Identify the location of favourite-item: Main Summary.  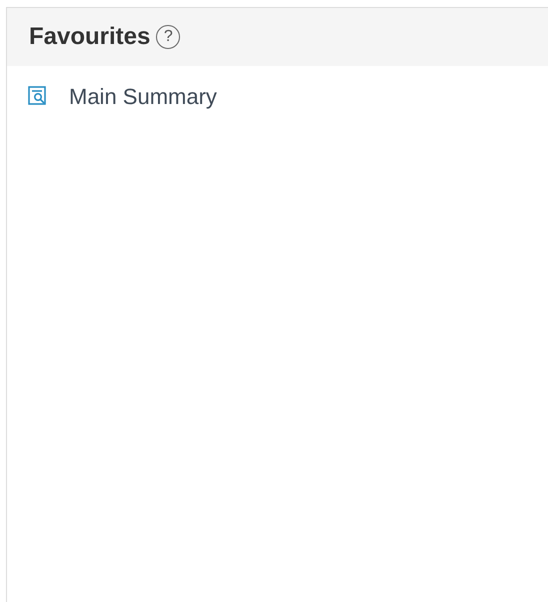
(143, 96).